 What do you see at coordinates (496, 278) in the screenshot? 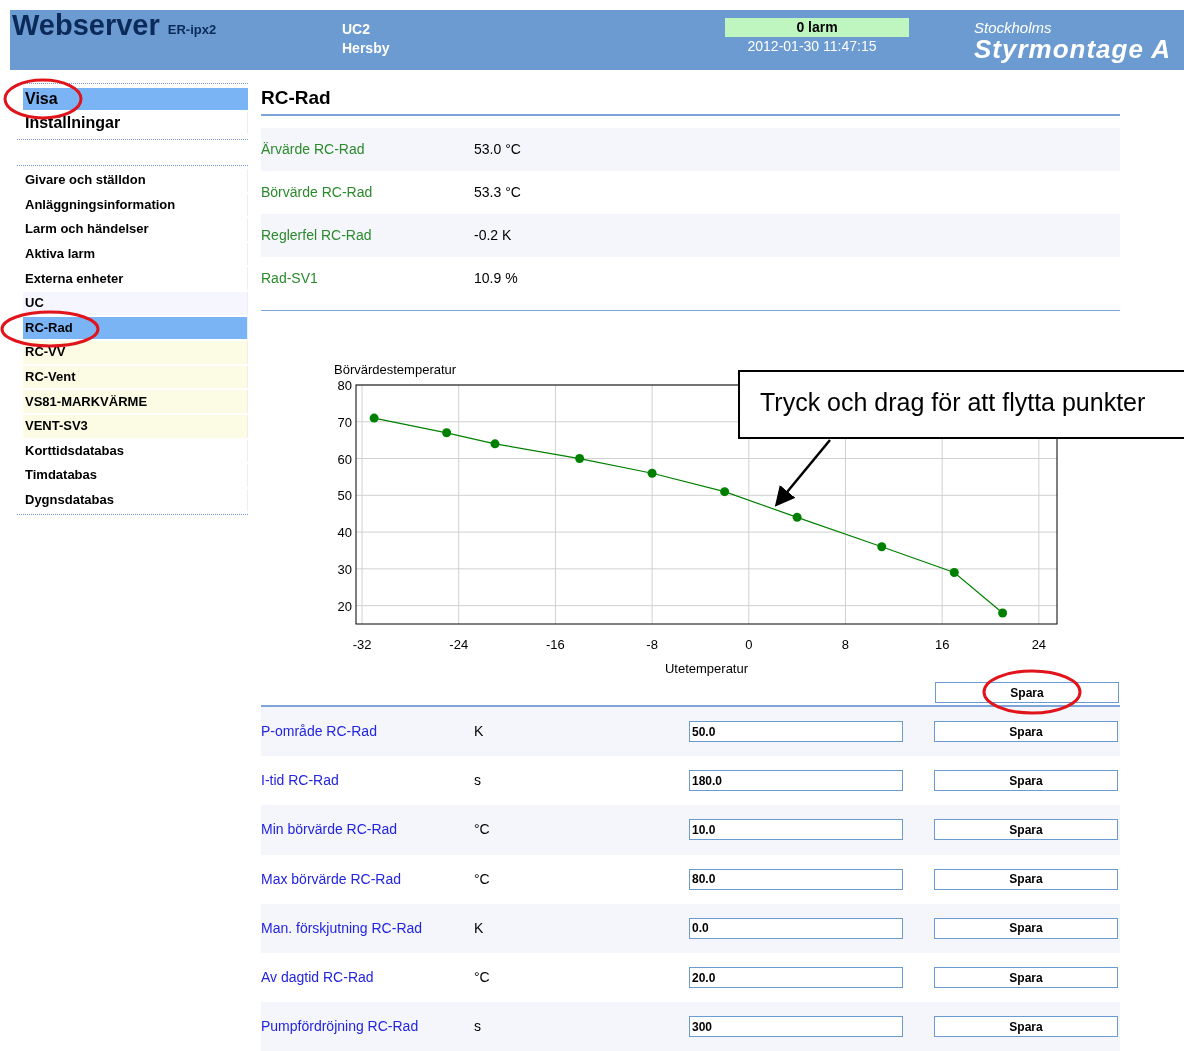
I see `reading-value: 10.9 %` at bounding box center [496, 278].